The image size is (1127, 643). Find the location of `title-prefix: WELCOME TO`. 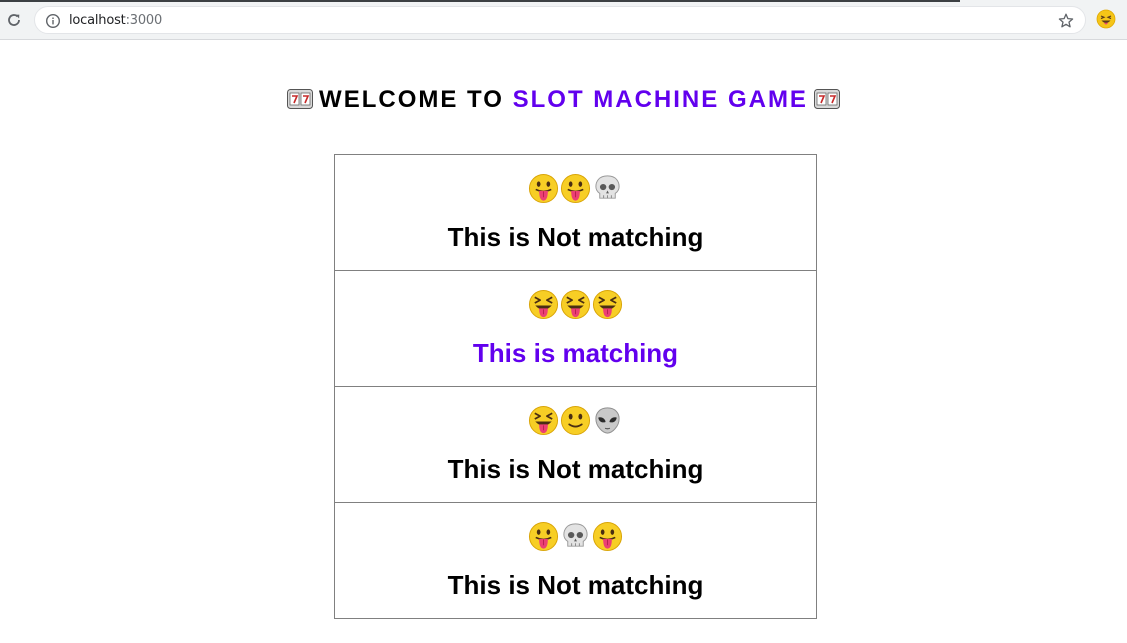

title-prefix: WELCOME TO is located at coordinates (416, 99).